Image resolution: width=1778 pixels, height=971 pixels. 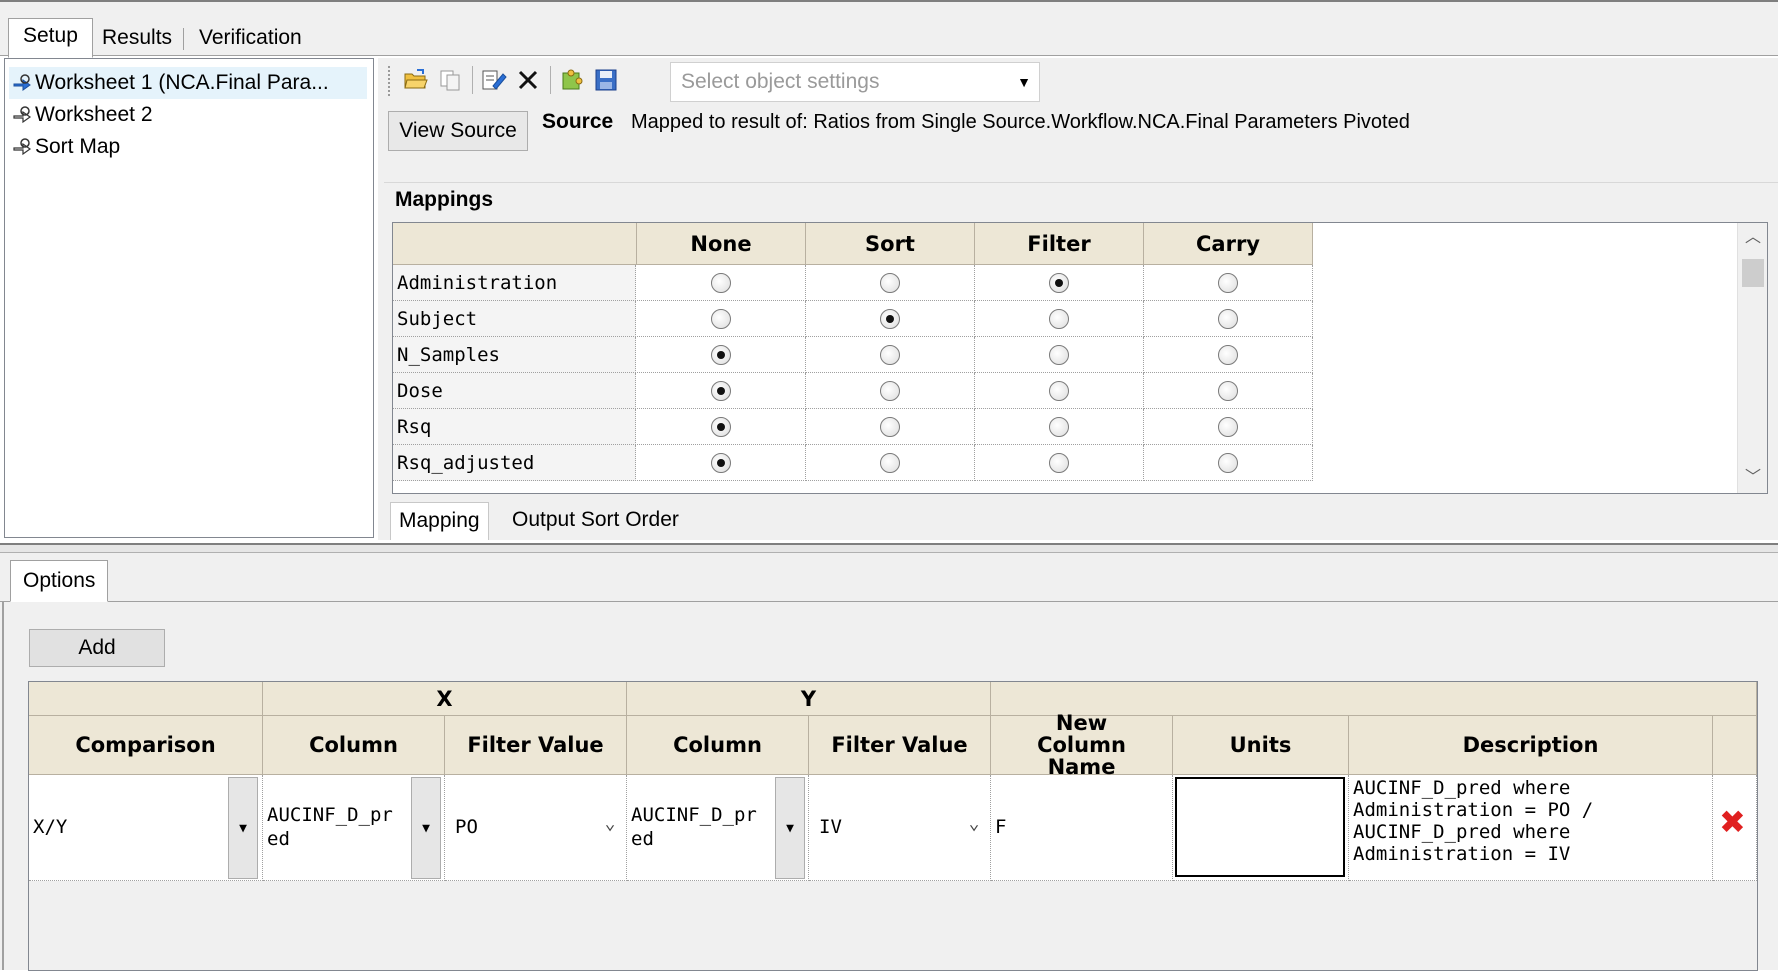 What do you see at coordinates (389, 81) in the screenshot?
I see `toolbar-grip` at bounding box center [389, 81].